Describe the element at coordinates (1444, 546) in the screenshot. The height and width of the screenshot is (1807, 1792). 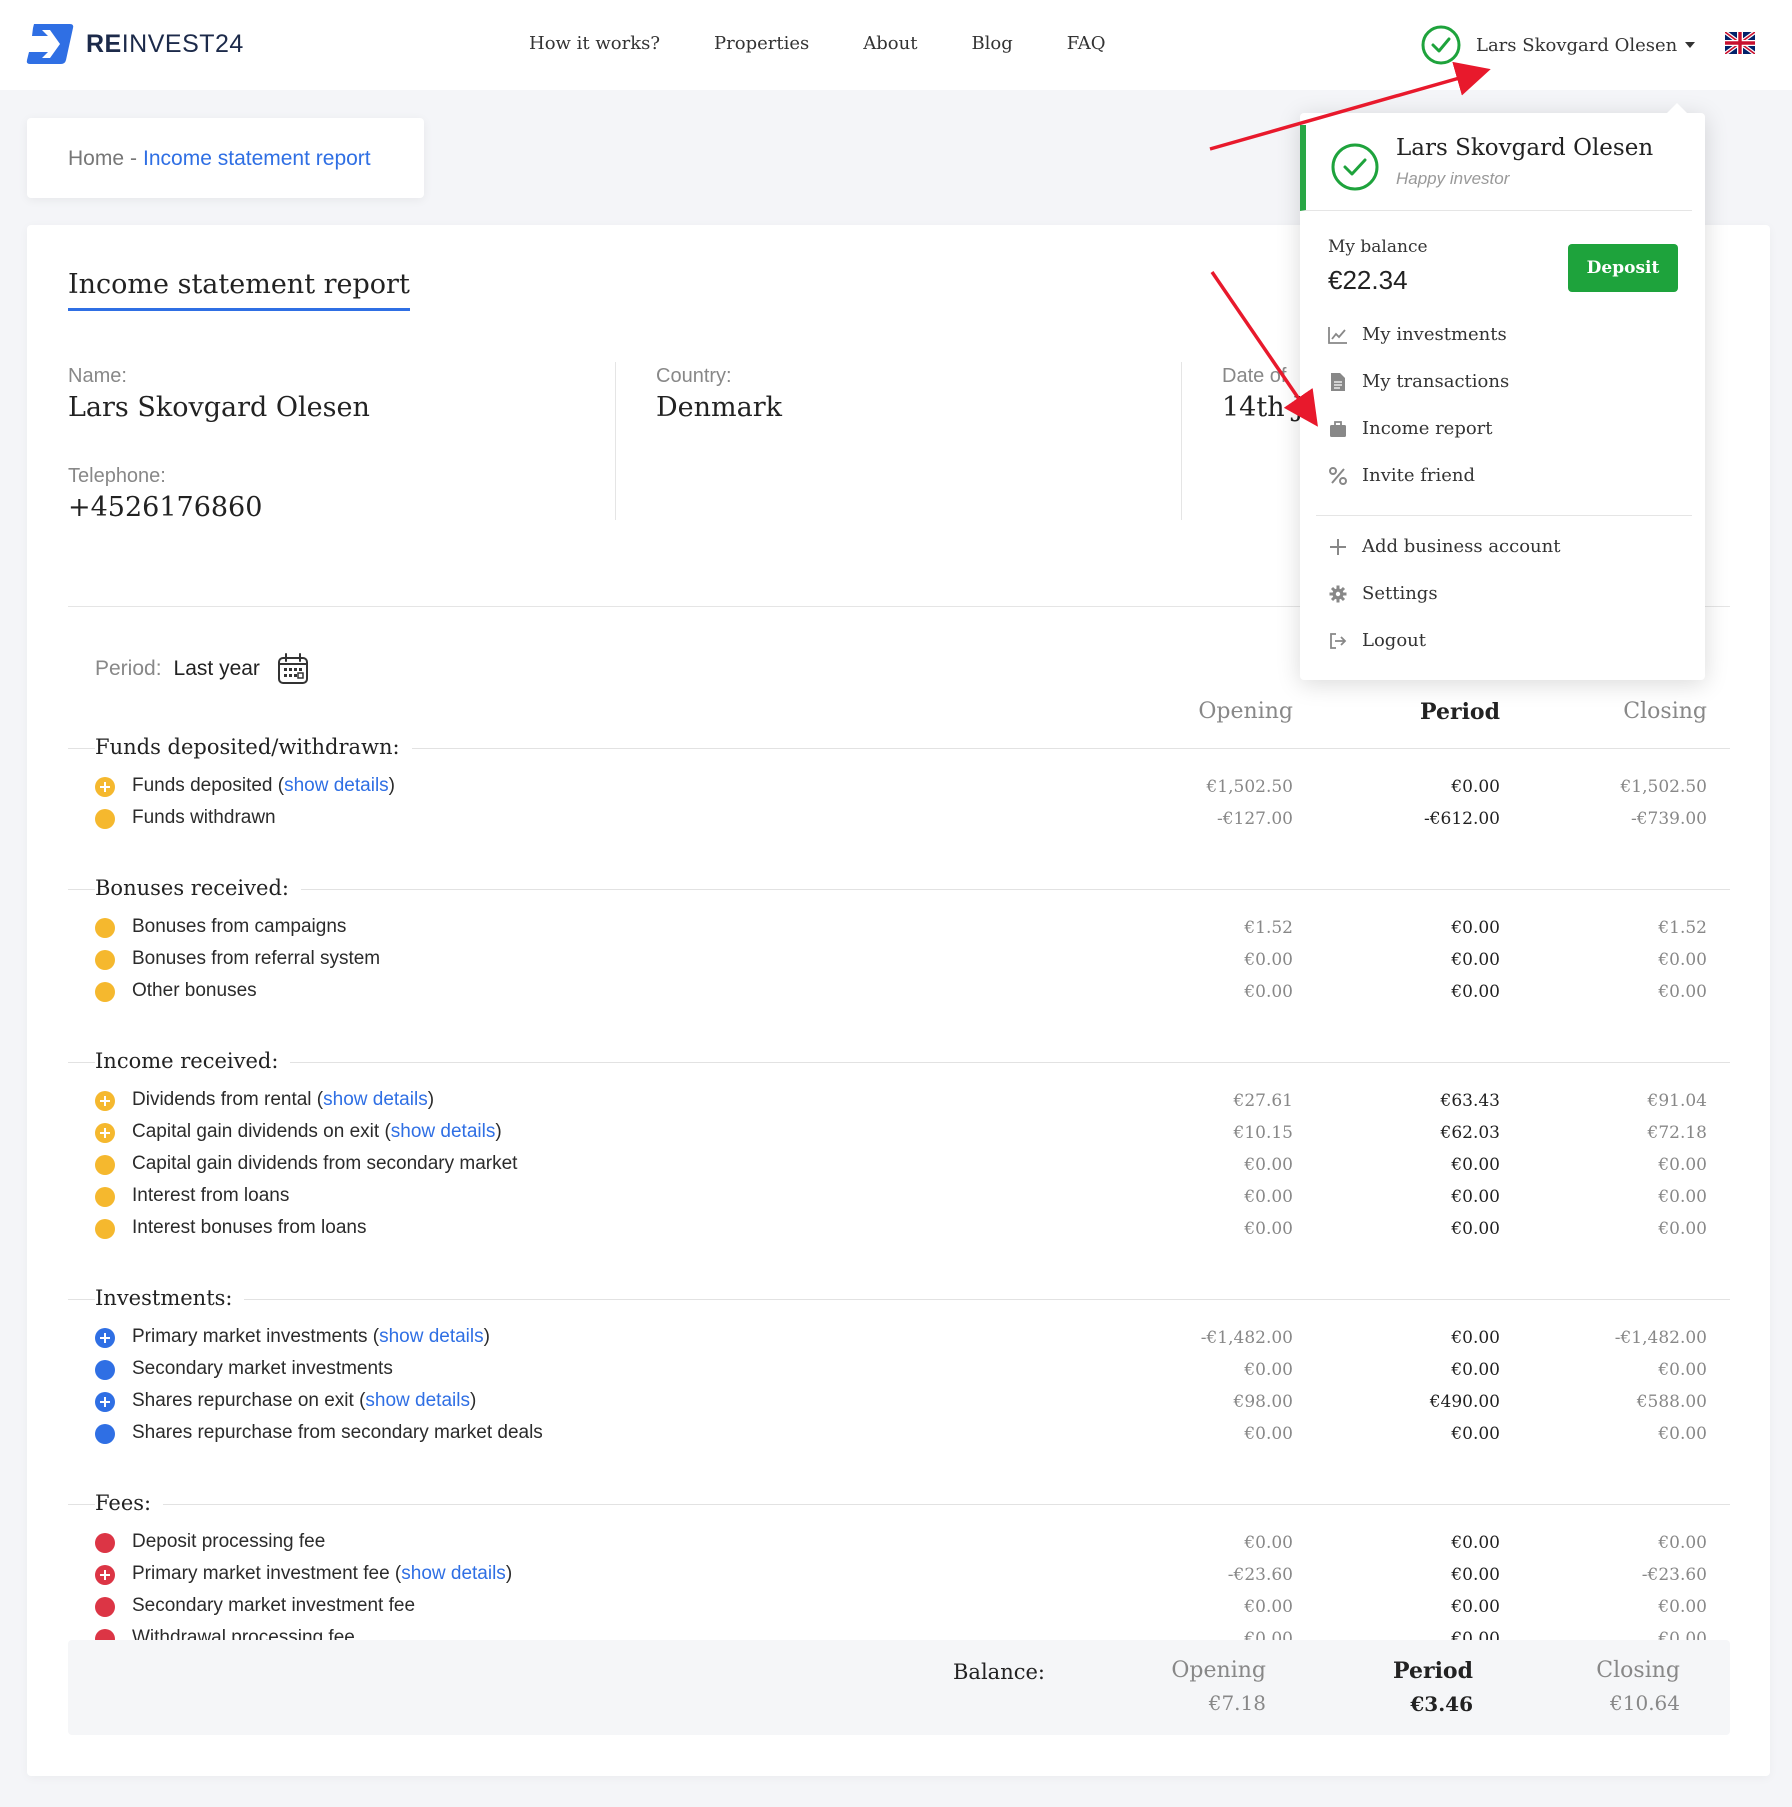
I see `menu-item-add-business-account: Add business account` at that location.